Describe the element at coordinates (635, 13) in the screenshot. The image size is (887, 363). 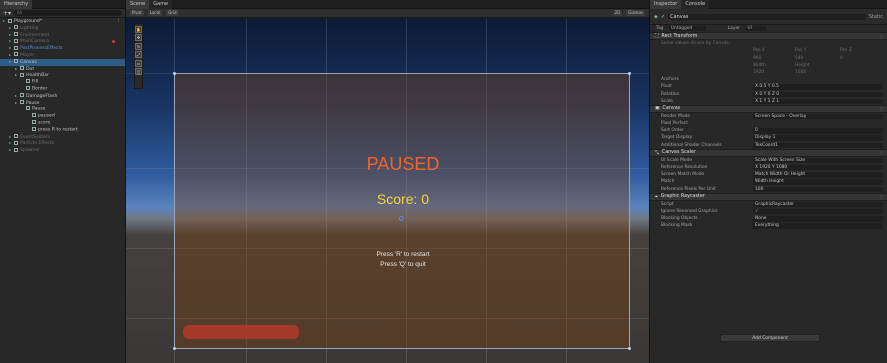
I see `gizmos-dropdown: Gizmos` at that location.